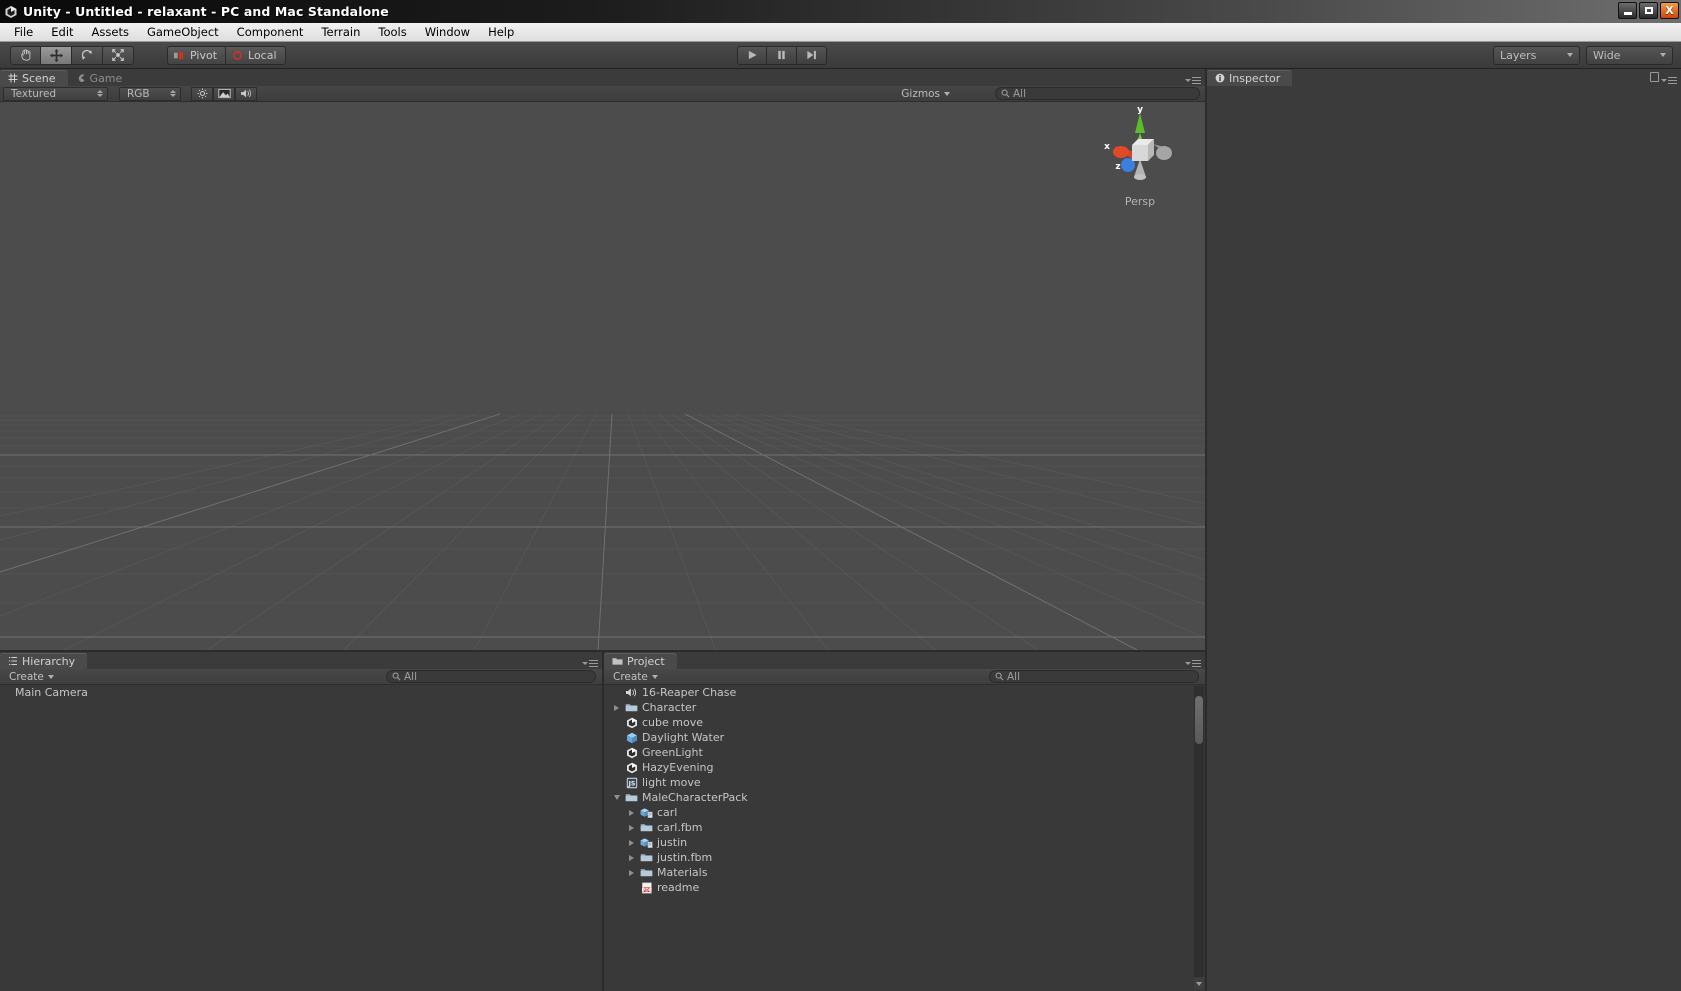  What do you see at coordinates (25, 55) in the screenshot?
I see `hand-tool-button` at bounding box center [25, 55].